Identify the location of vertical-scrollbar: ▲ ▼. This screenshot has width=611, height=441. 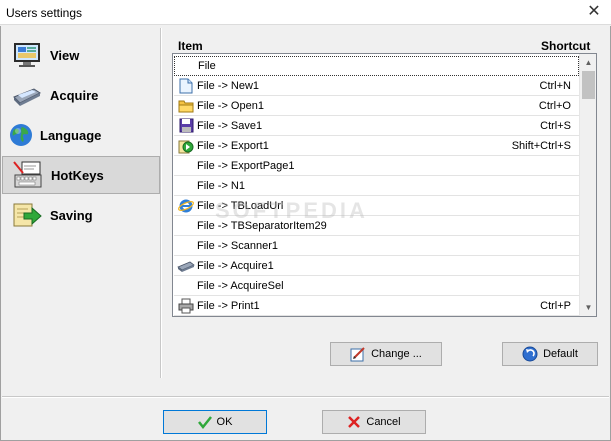
(587, 185).